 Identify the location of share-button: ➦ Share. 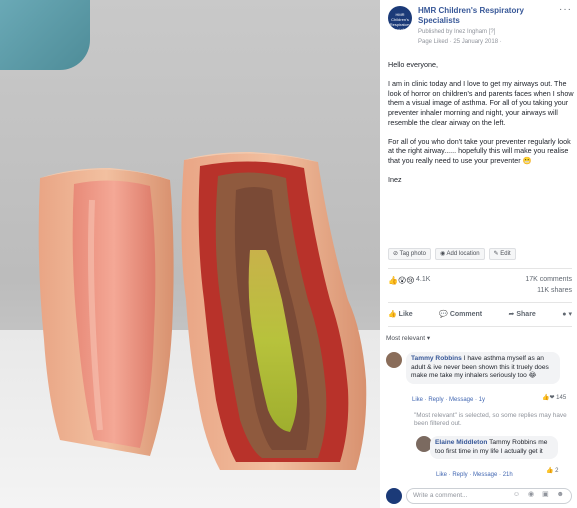
(522, 317).